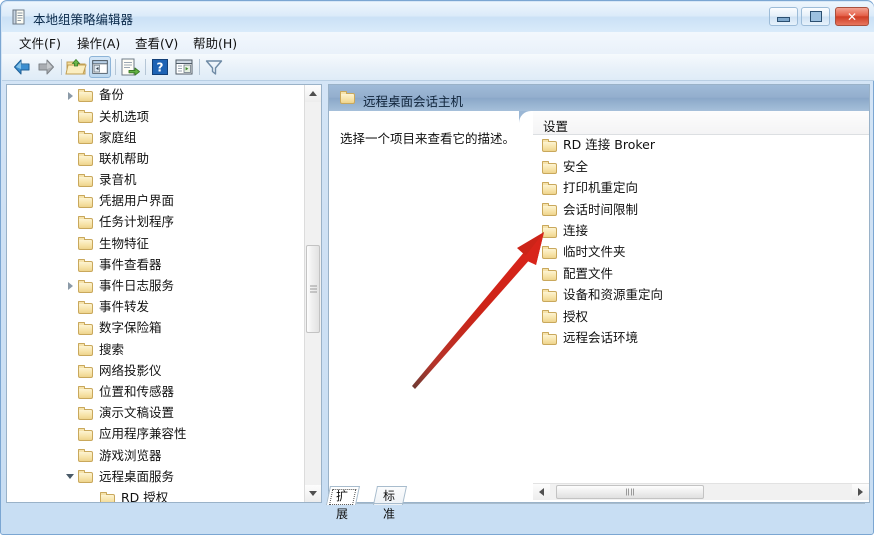  I want to click on tree-item-label: 数字保险箱, so click(130, 328).